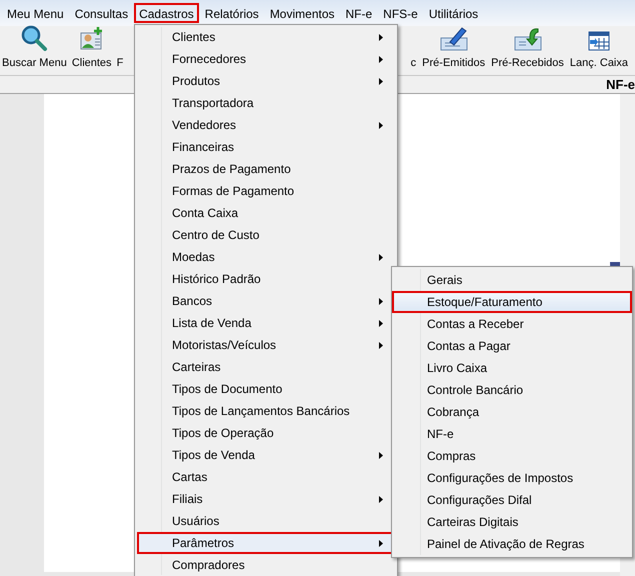  I want to click on menu-item: Configurações de Impostos, so click(512, 478).